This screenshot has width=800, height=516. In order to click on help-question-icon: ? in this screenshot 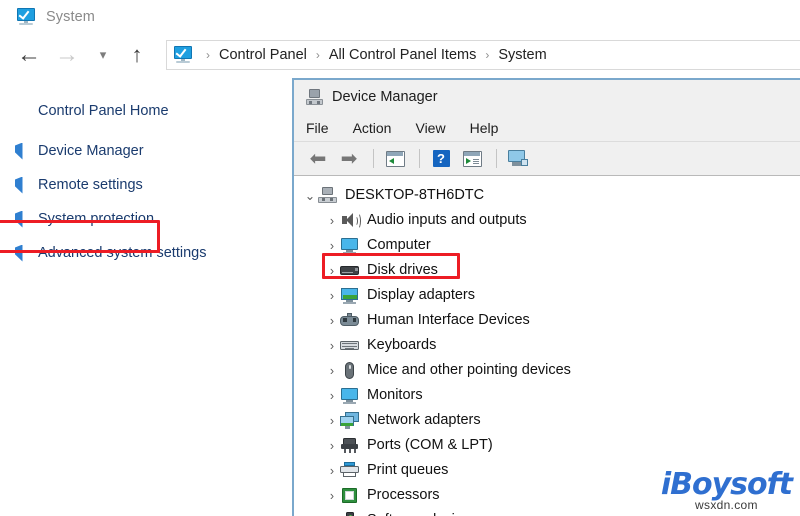, I will do `click(441, 158)`.